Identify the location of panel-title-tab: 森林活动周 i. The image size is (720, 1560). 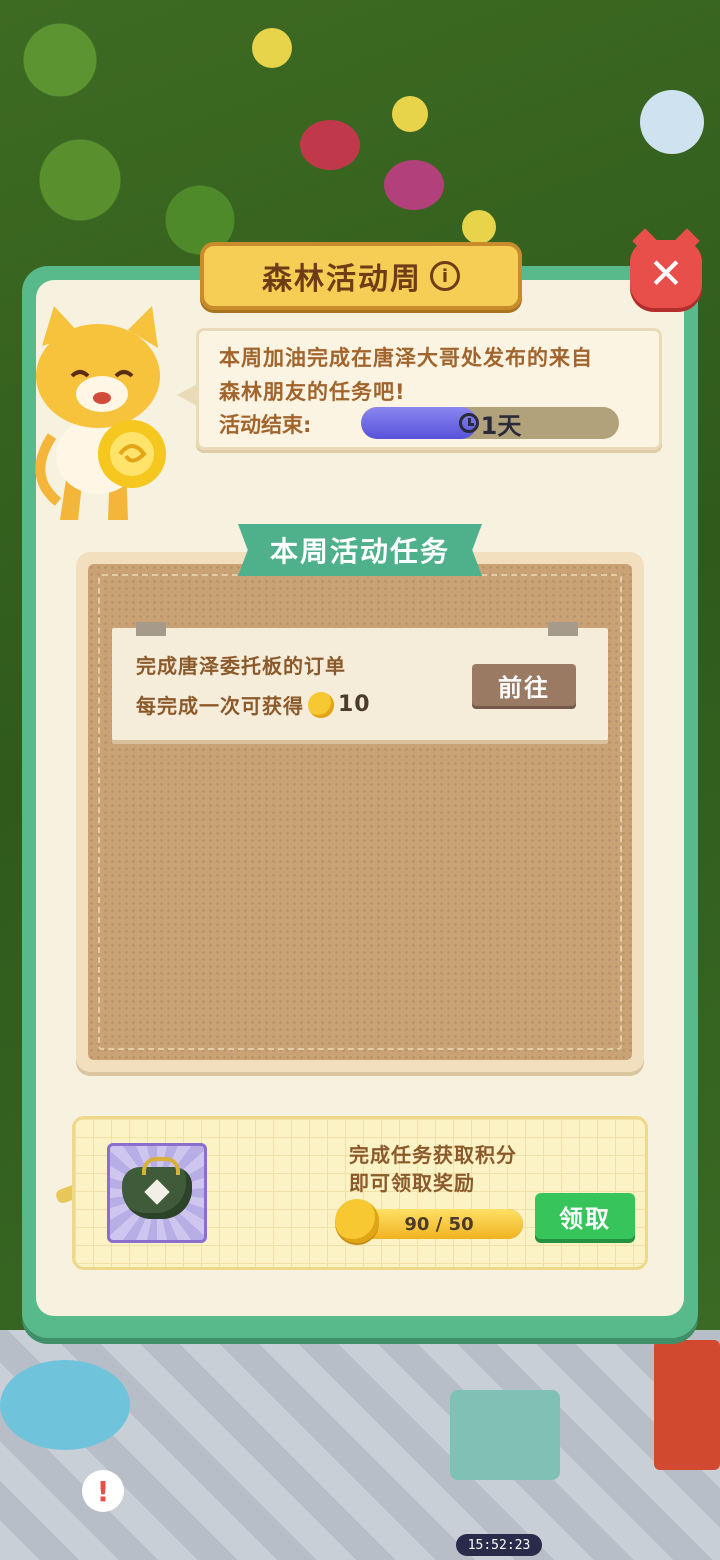
(361, 276).